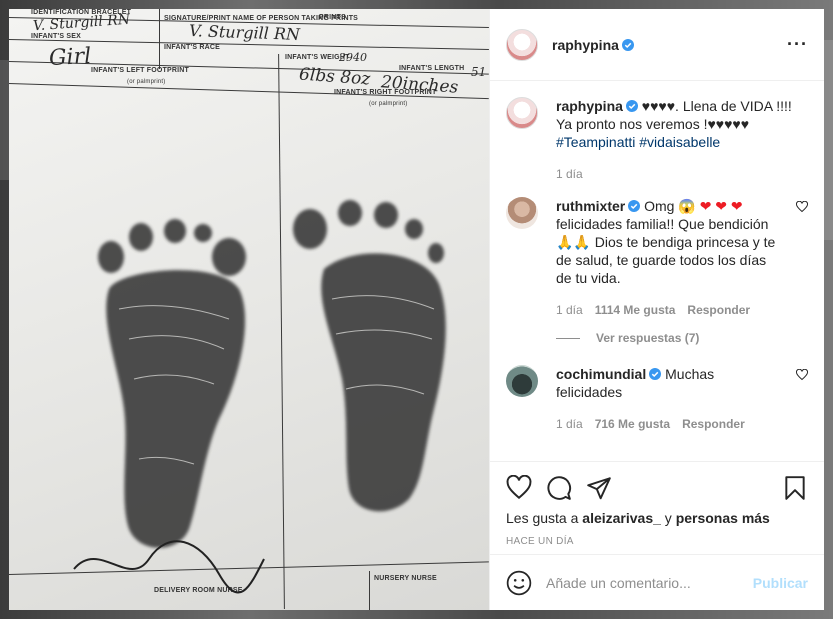  Describe the element at coordinates (635, 310) in the screenshot. I see `comment-likes: 1114 Me gusta` at that location.